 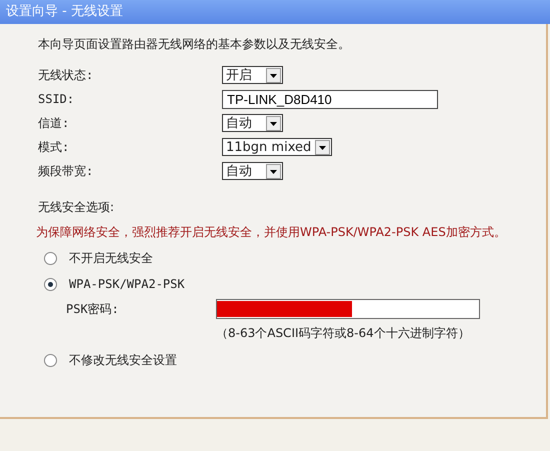 I want to click on intro-text: 本向导页面设置路由器无线网络的基本参数以及无线安全。, so click(x=194, y=44).